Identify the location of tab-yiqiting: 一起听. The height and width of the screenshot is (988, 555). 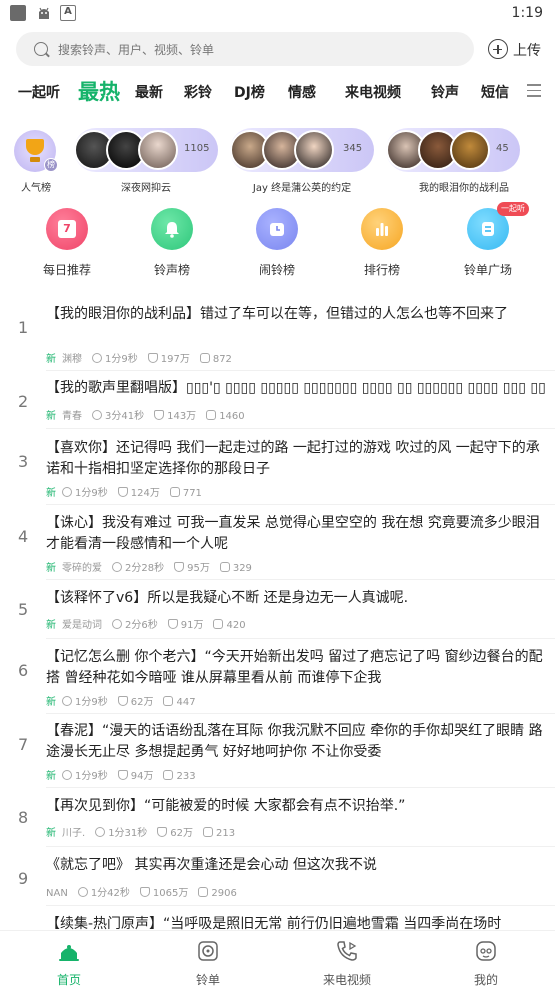
(39, 92).